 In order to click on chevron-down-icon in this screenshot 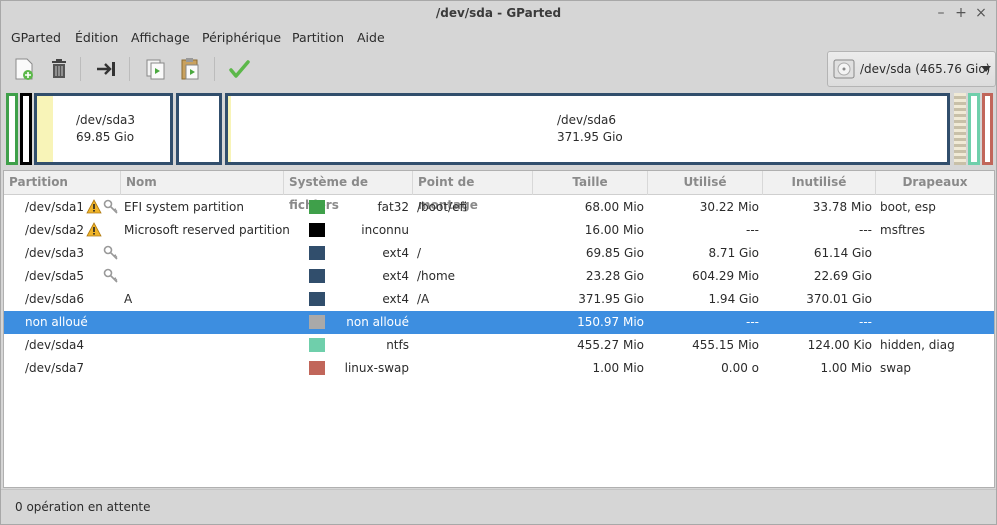, I will do `click(986, 69)`.